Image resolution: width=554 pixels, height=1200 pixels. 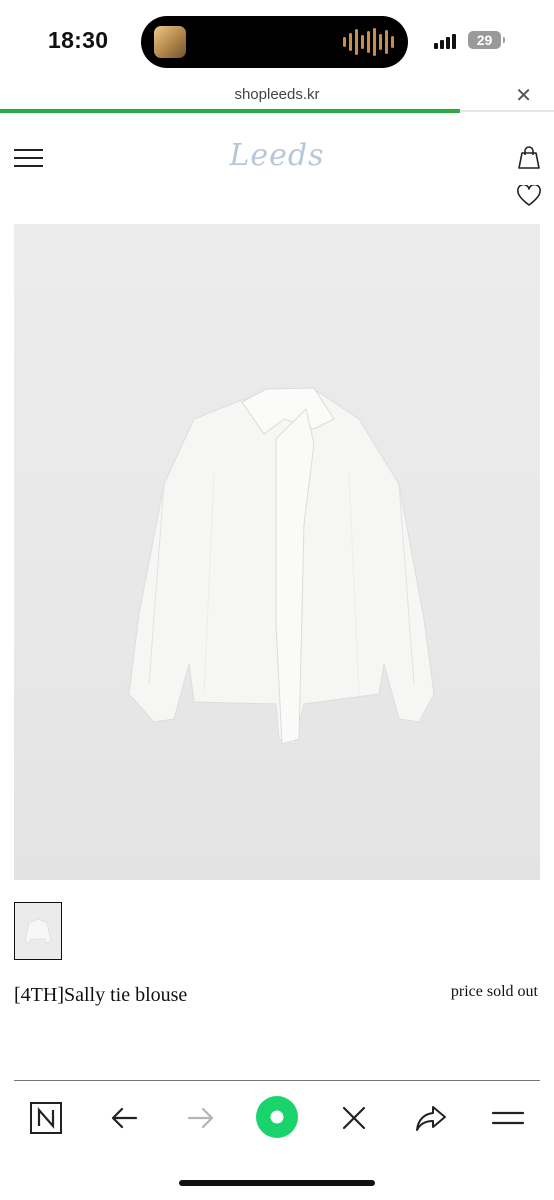 I want to click on status-bar: 18:30 29, so click(x=277, y=40).